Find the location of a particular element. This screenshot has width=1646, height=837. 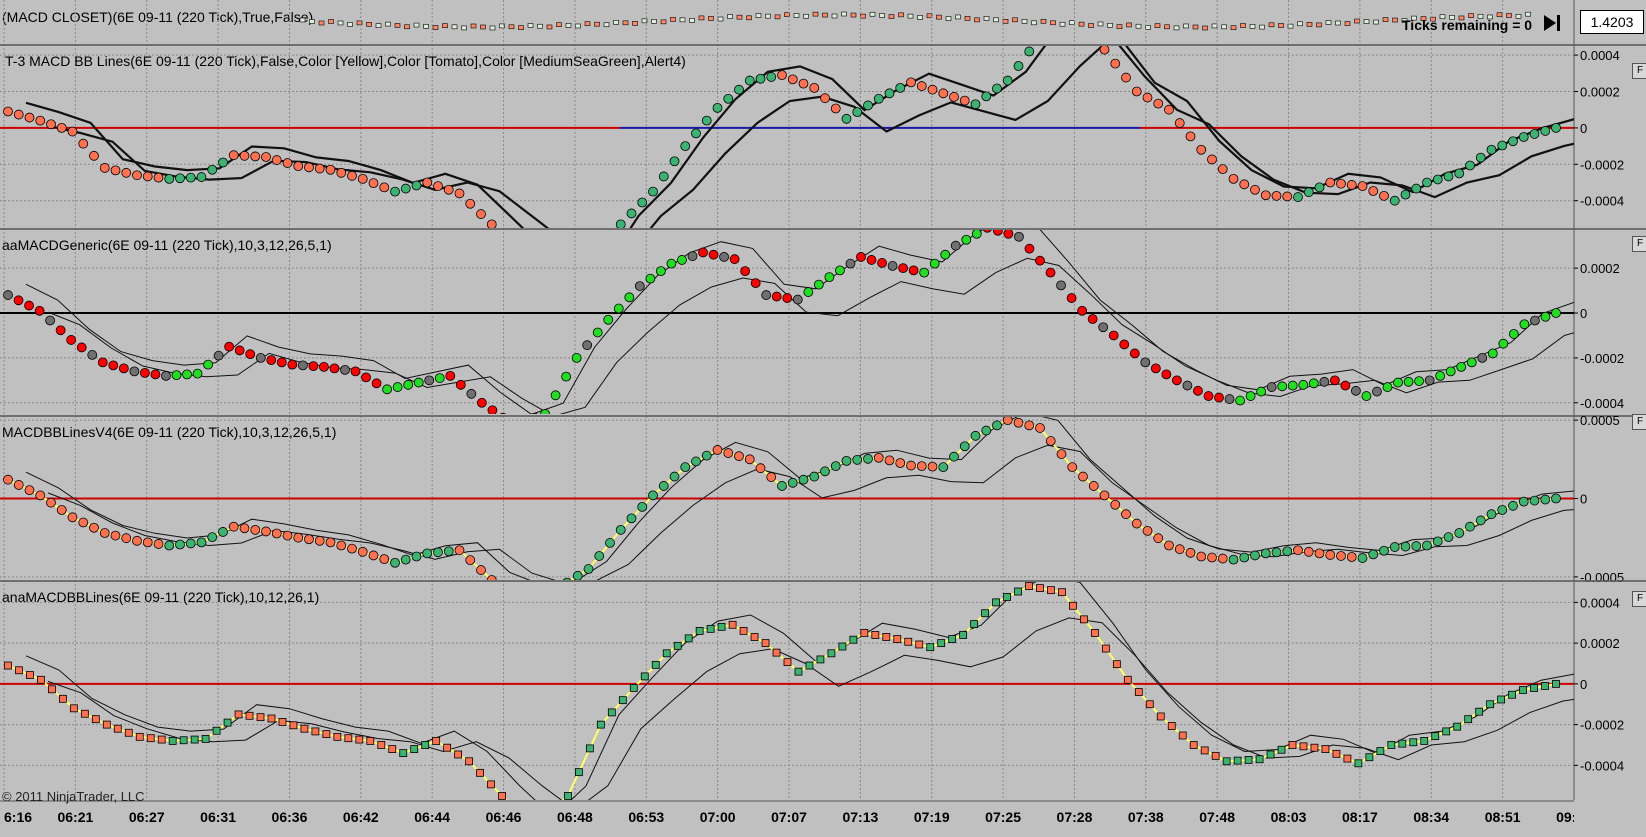

play-icon is located at coordinates (1552, 23).